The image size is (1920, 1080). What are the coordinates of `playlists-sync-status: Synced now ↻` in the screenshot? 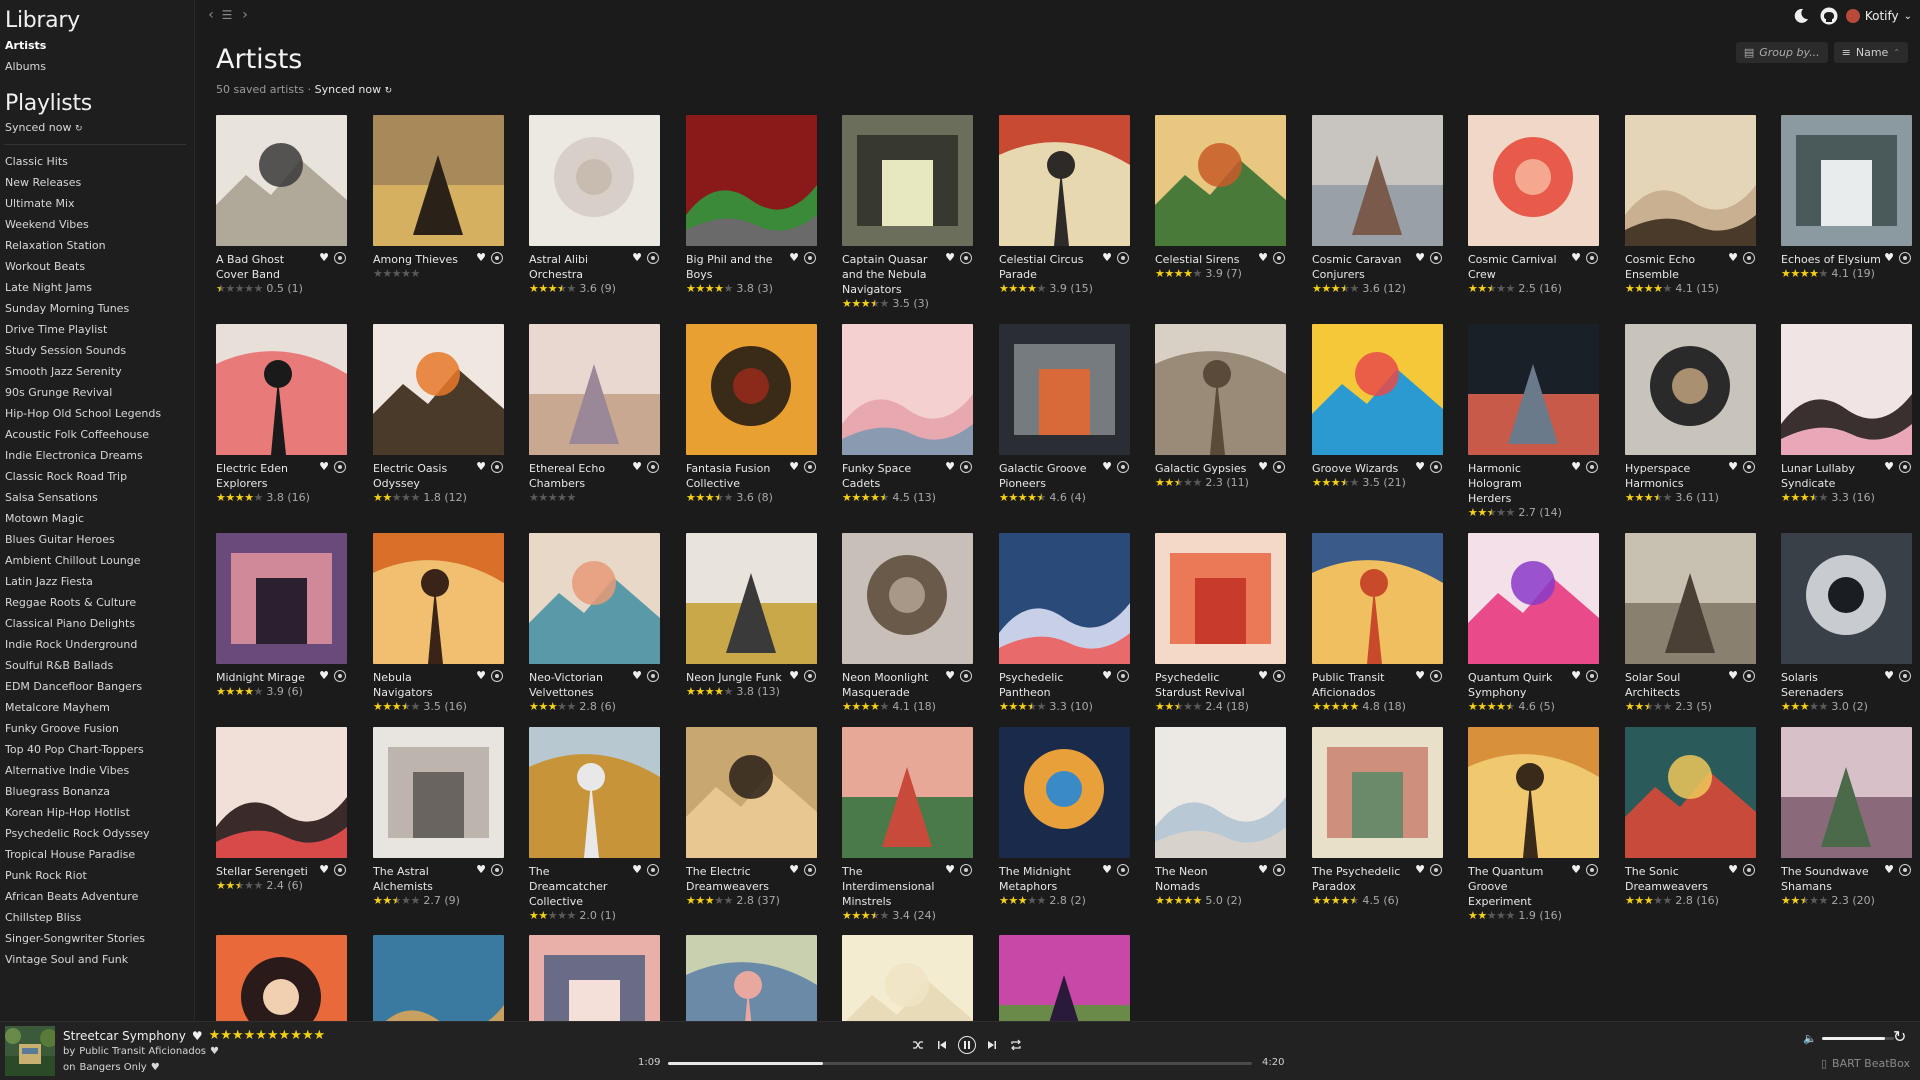 It's located at (97, 129).